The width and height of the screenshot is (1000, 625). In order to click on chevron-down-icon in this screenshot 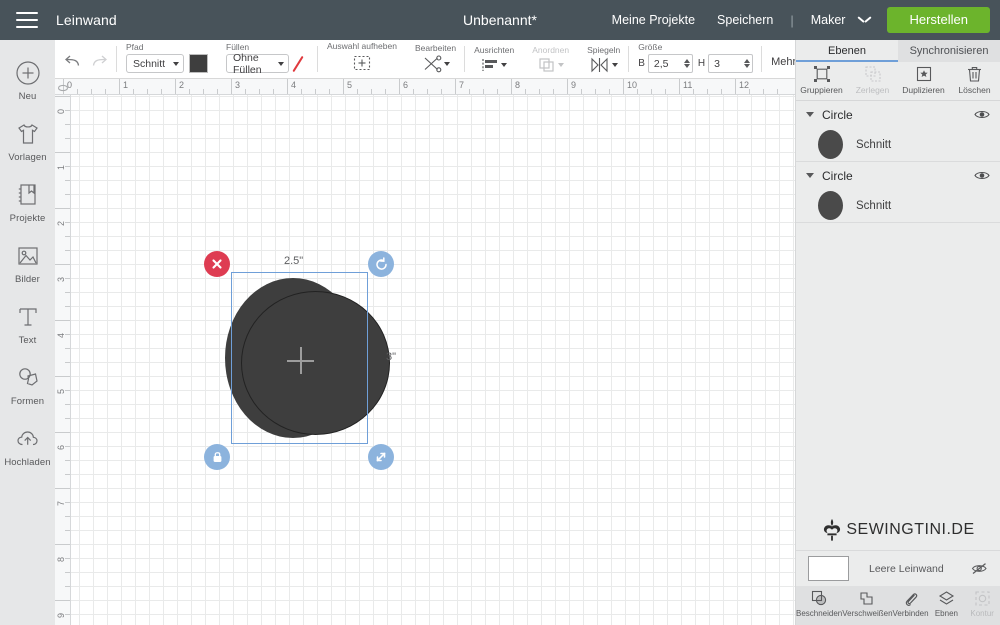, I will do `click(864, 20)`.